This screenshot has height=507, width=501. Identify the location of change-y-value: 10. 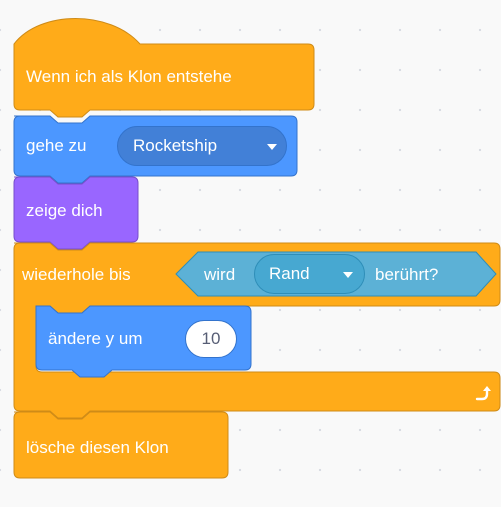
(211, 338).